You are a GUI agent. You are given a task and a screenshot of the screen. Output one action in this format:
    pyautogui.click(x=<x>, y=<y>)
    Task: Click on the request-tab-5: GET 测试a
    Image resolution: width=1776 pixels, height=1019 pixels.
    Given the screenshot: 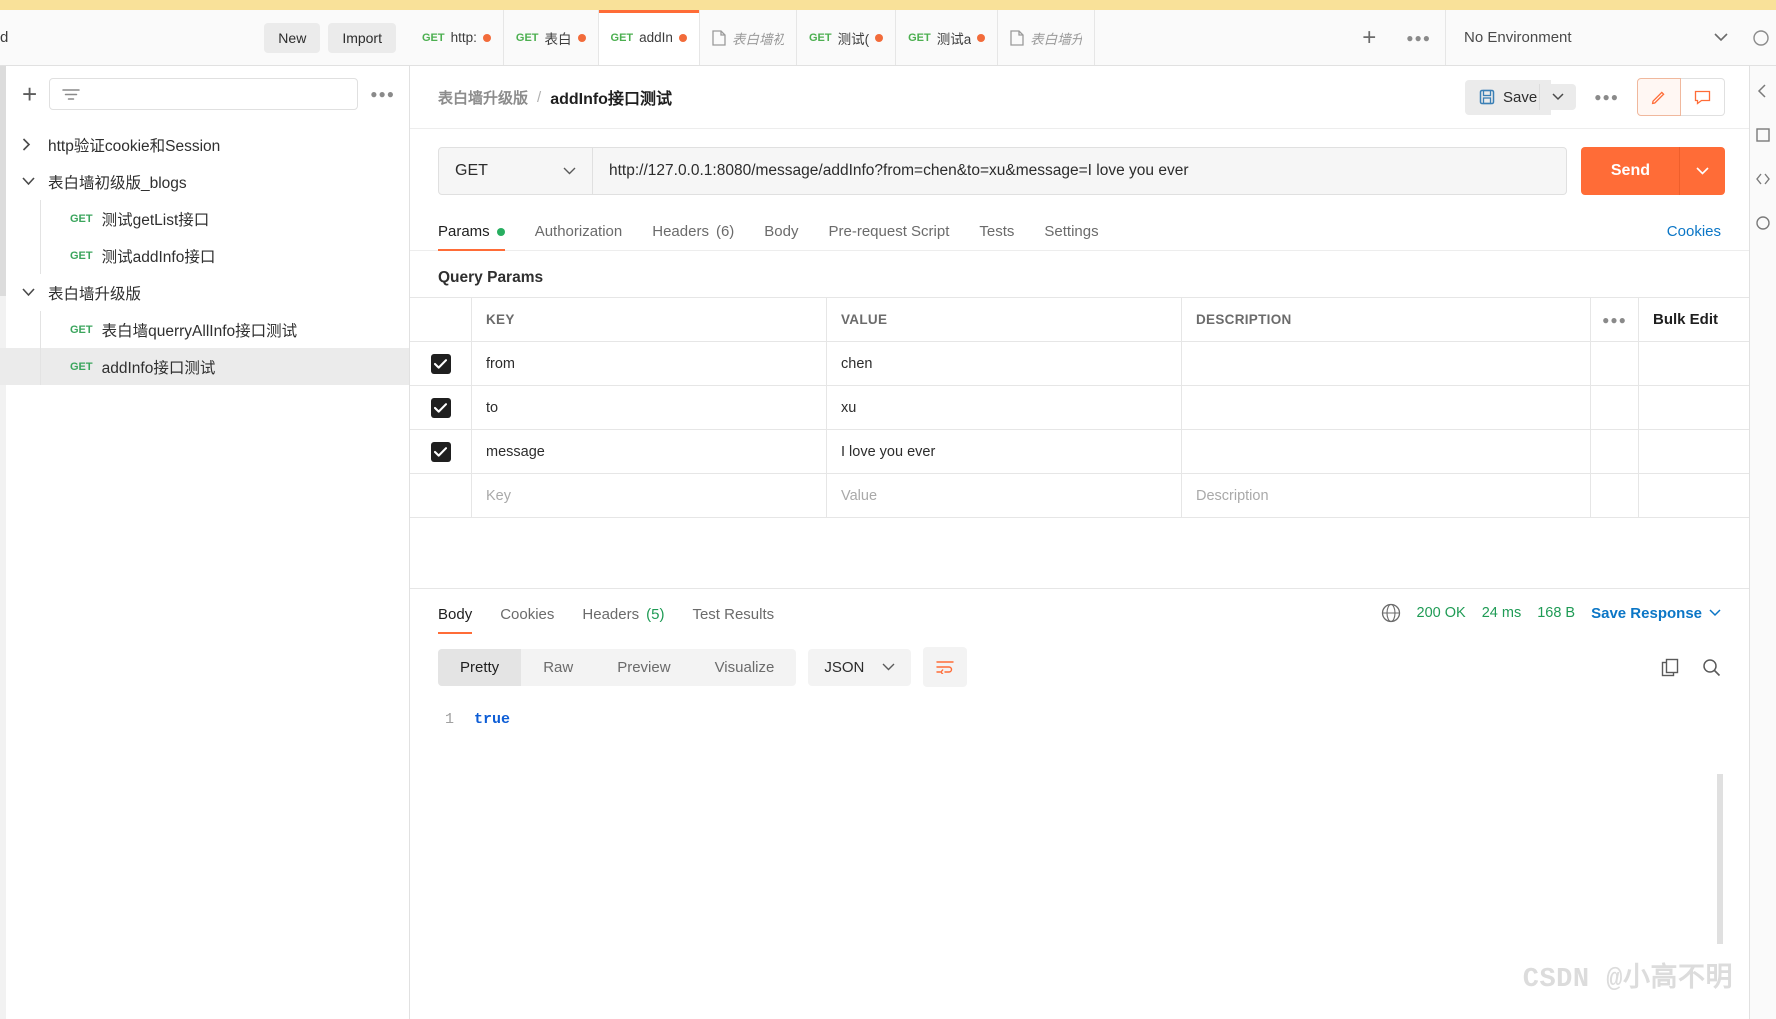 What is the action you would take?
    pyautogui.click(x=947, y=37)
    